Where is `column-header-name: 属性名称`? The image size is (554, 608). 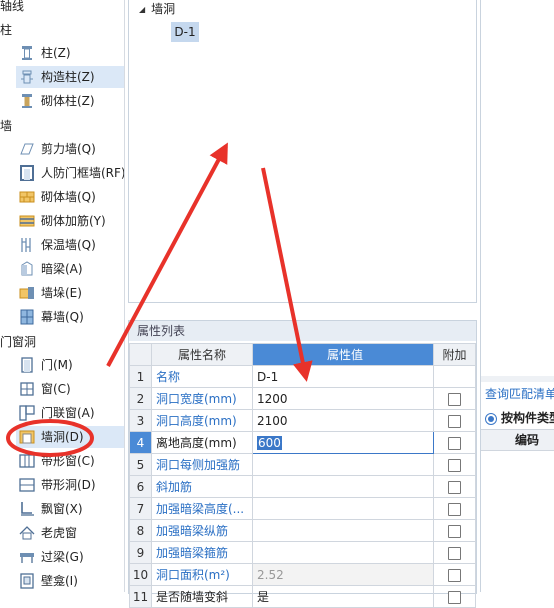 column-header-name: 属性名称 is located at coordinates (202, 354).